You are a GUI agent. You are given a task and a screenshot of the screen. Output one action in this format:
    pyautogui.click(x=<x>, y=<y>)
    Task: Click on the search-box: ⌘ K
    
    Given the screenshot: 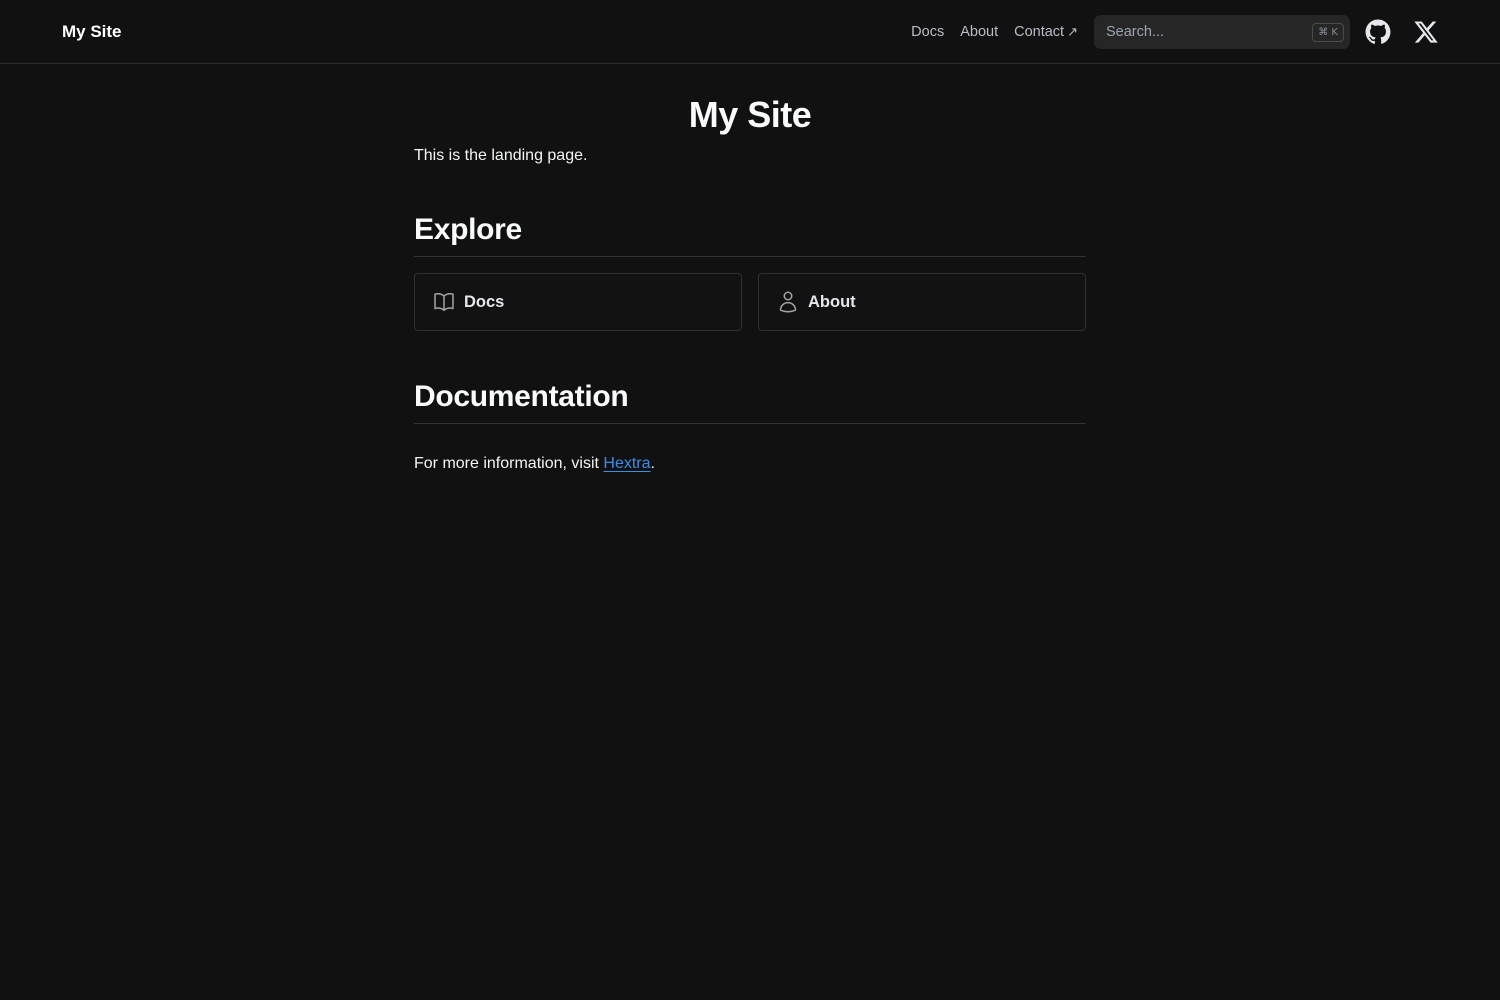 What is the action you would take?
    pyautogui.click(x=1222, y=32)
    